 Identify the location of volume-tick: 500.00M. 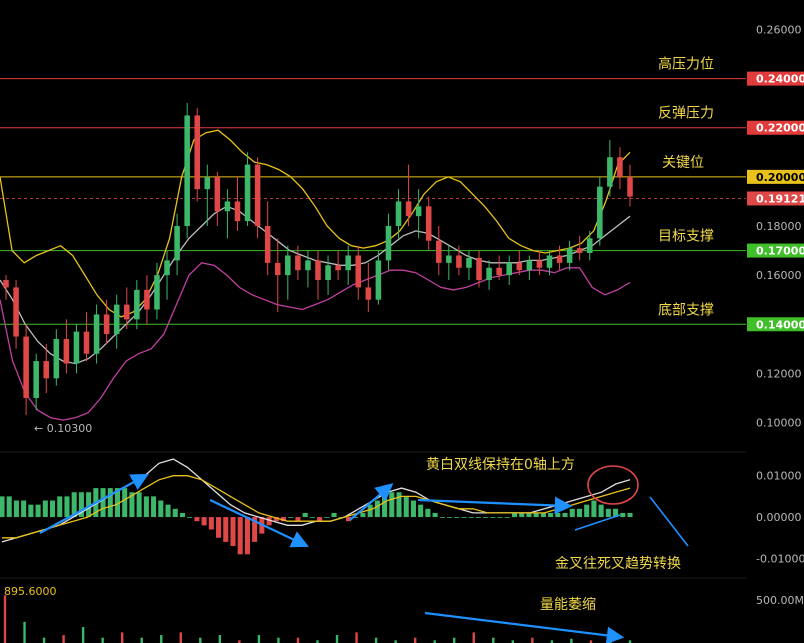
(780, 600).